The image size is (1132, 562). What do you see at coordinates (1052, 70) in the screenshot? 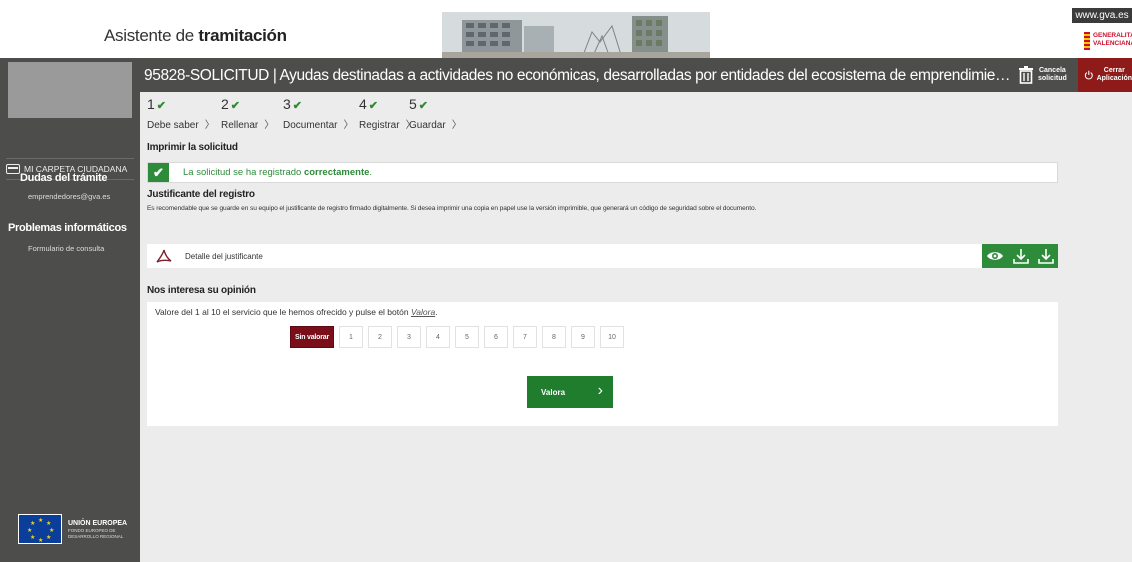
I see `cancel-line1: Cancela` at bounding box center [1052, 70].